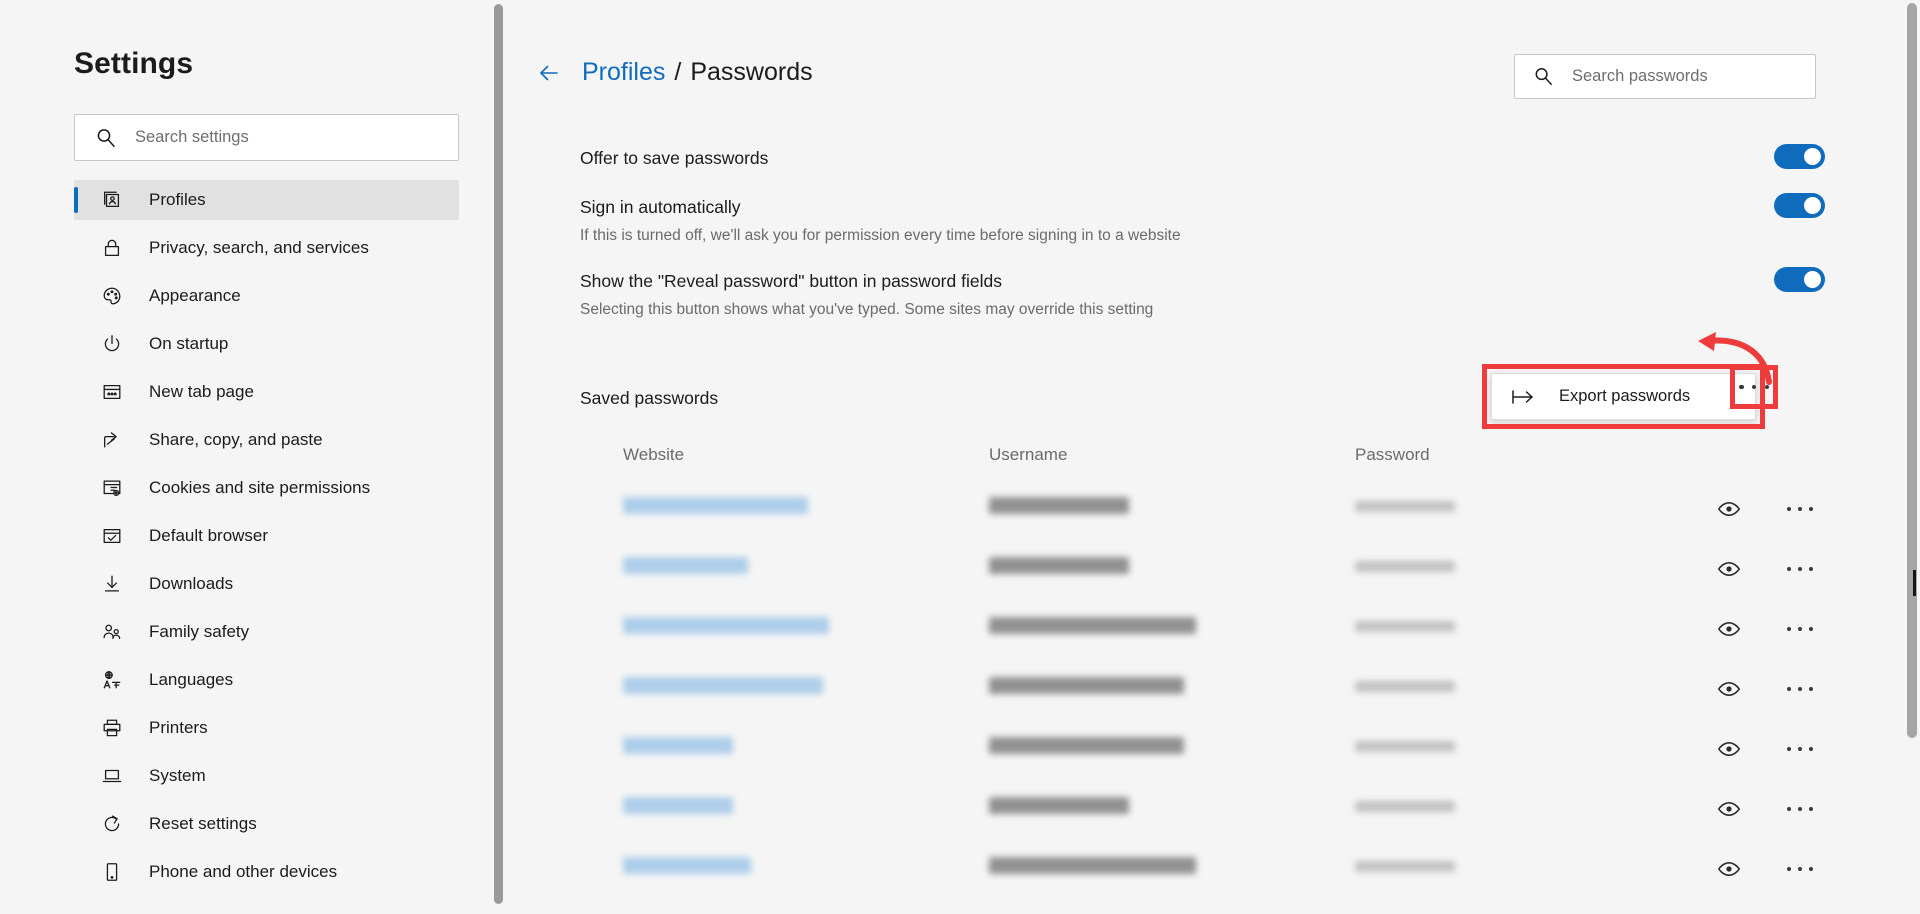 The image size is (1920, 914). I want to click on export-icon, so click(1523, 397).